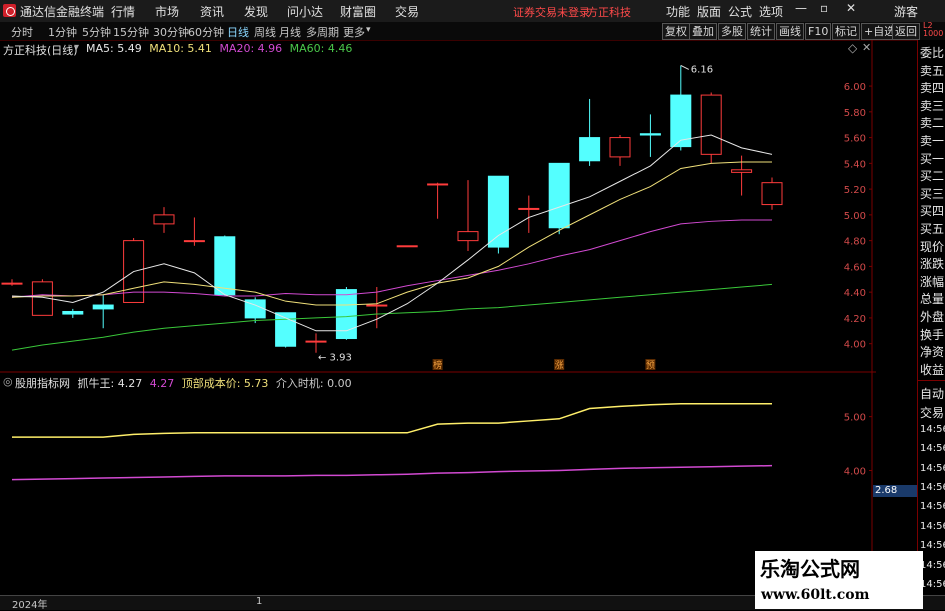 This screenshot has width=945, height=611. I want to click on ma60-label: MA60: 4.46, so click(321, 48).